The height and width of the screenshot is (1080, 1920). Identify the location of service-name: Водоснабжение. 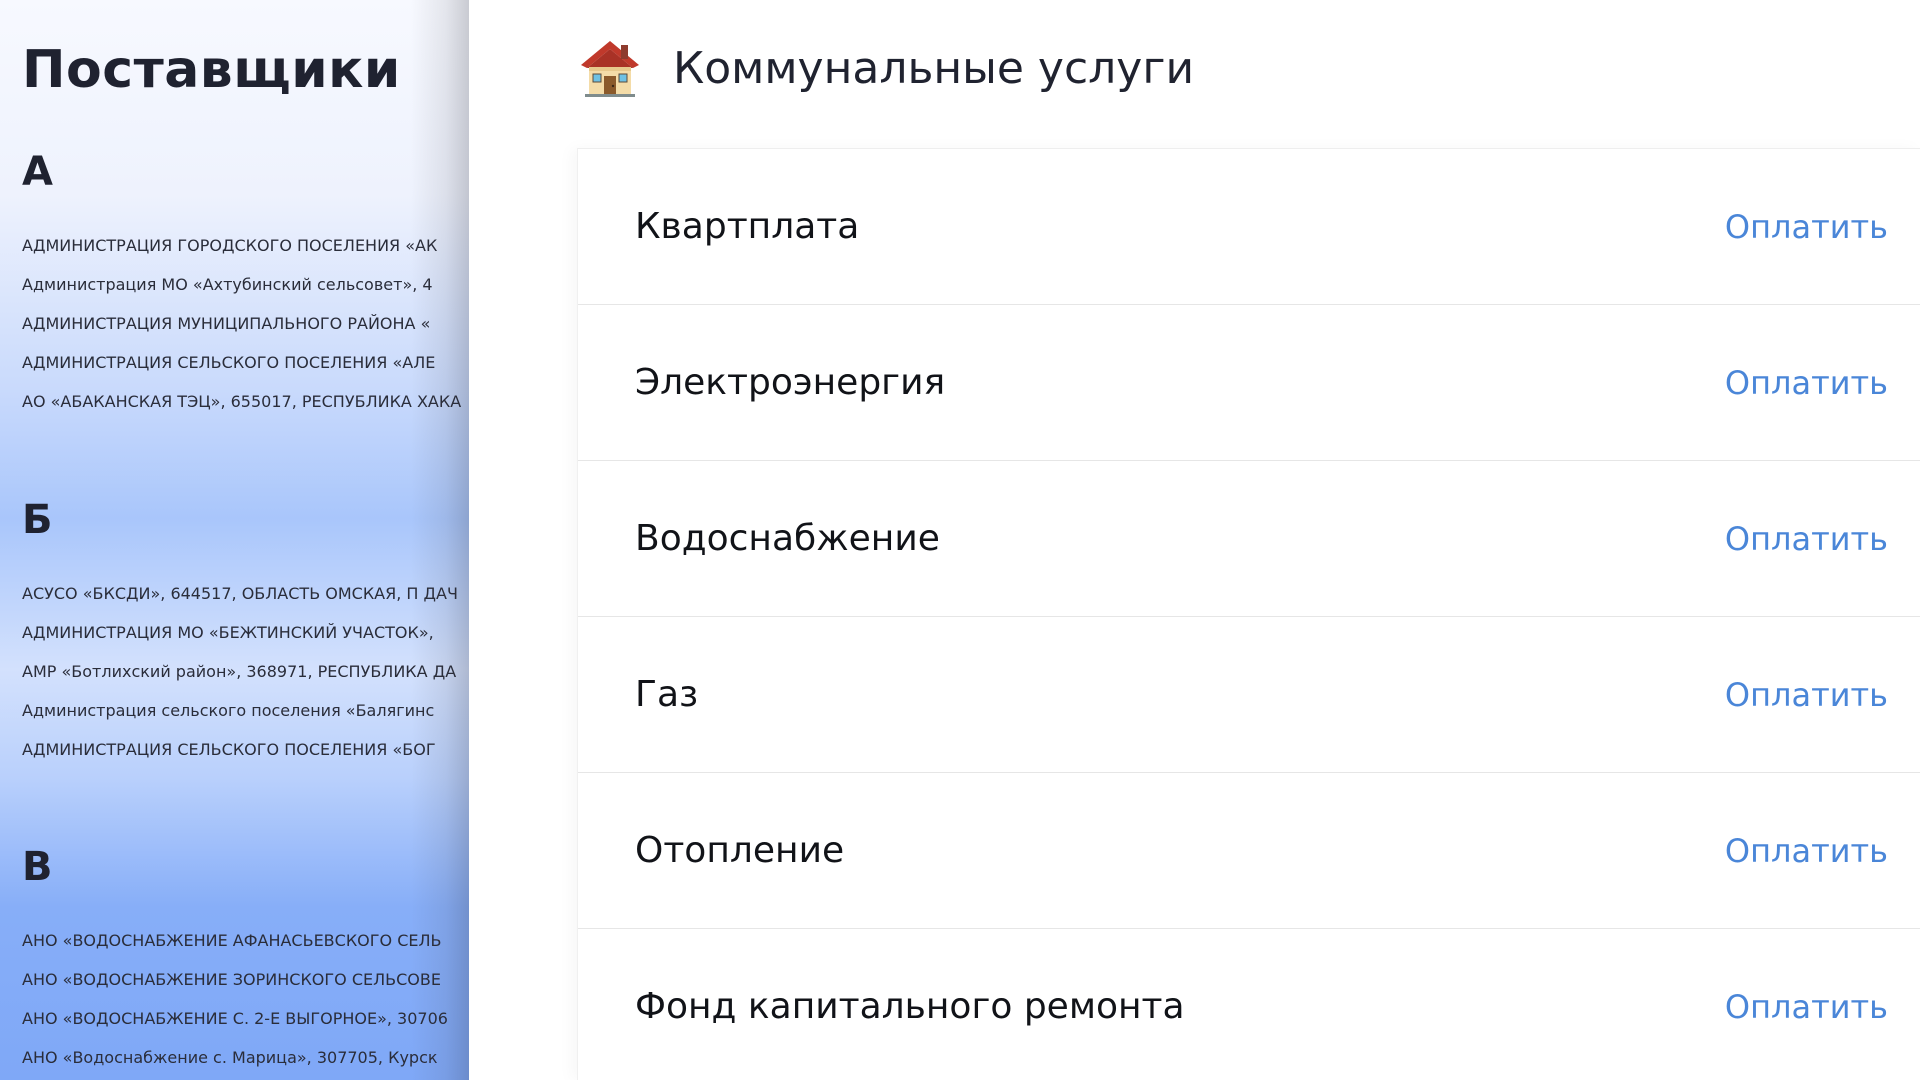
(787, 538).